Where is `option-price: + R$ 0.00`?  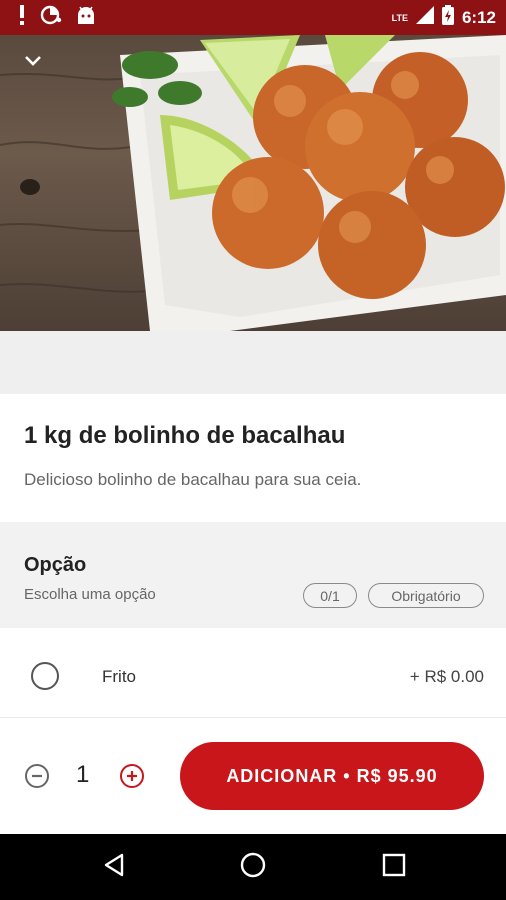
option-price: + R$ 0.00 is located at coordinates (446, 676).